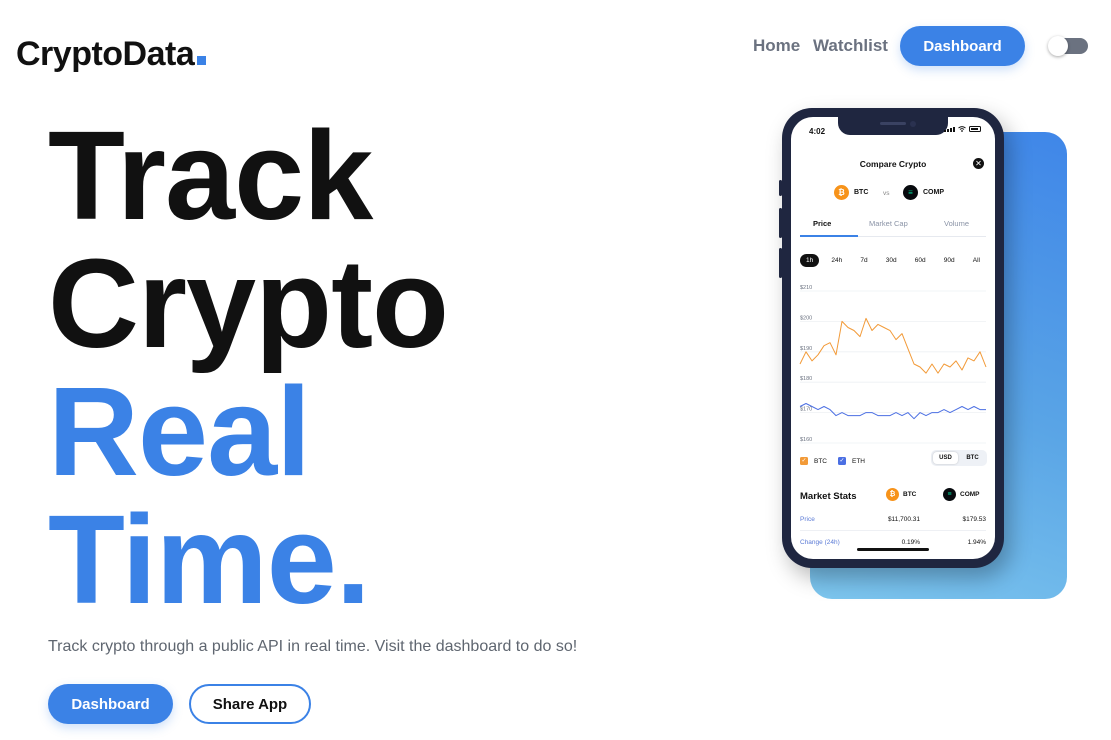  Describe the element at coordinates (959, 458) in the screenshot. I see `currency-toggle: USD BTC` at that location.